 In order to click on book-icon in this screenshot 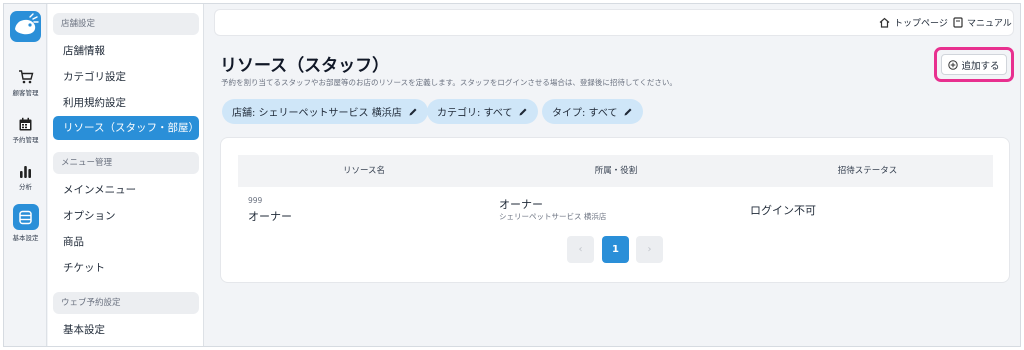, I will do `click(958, 22)`.